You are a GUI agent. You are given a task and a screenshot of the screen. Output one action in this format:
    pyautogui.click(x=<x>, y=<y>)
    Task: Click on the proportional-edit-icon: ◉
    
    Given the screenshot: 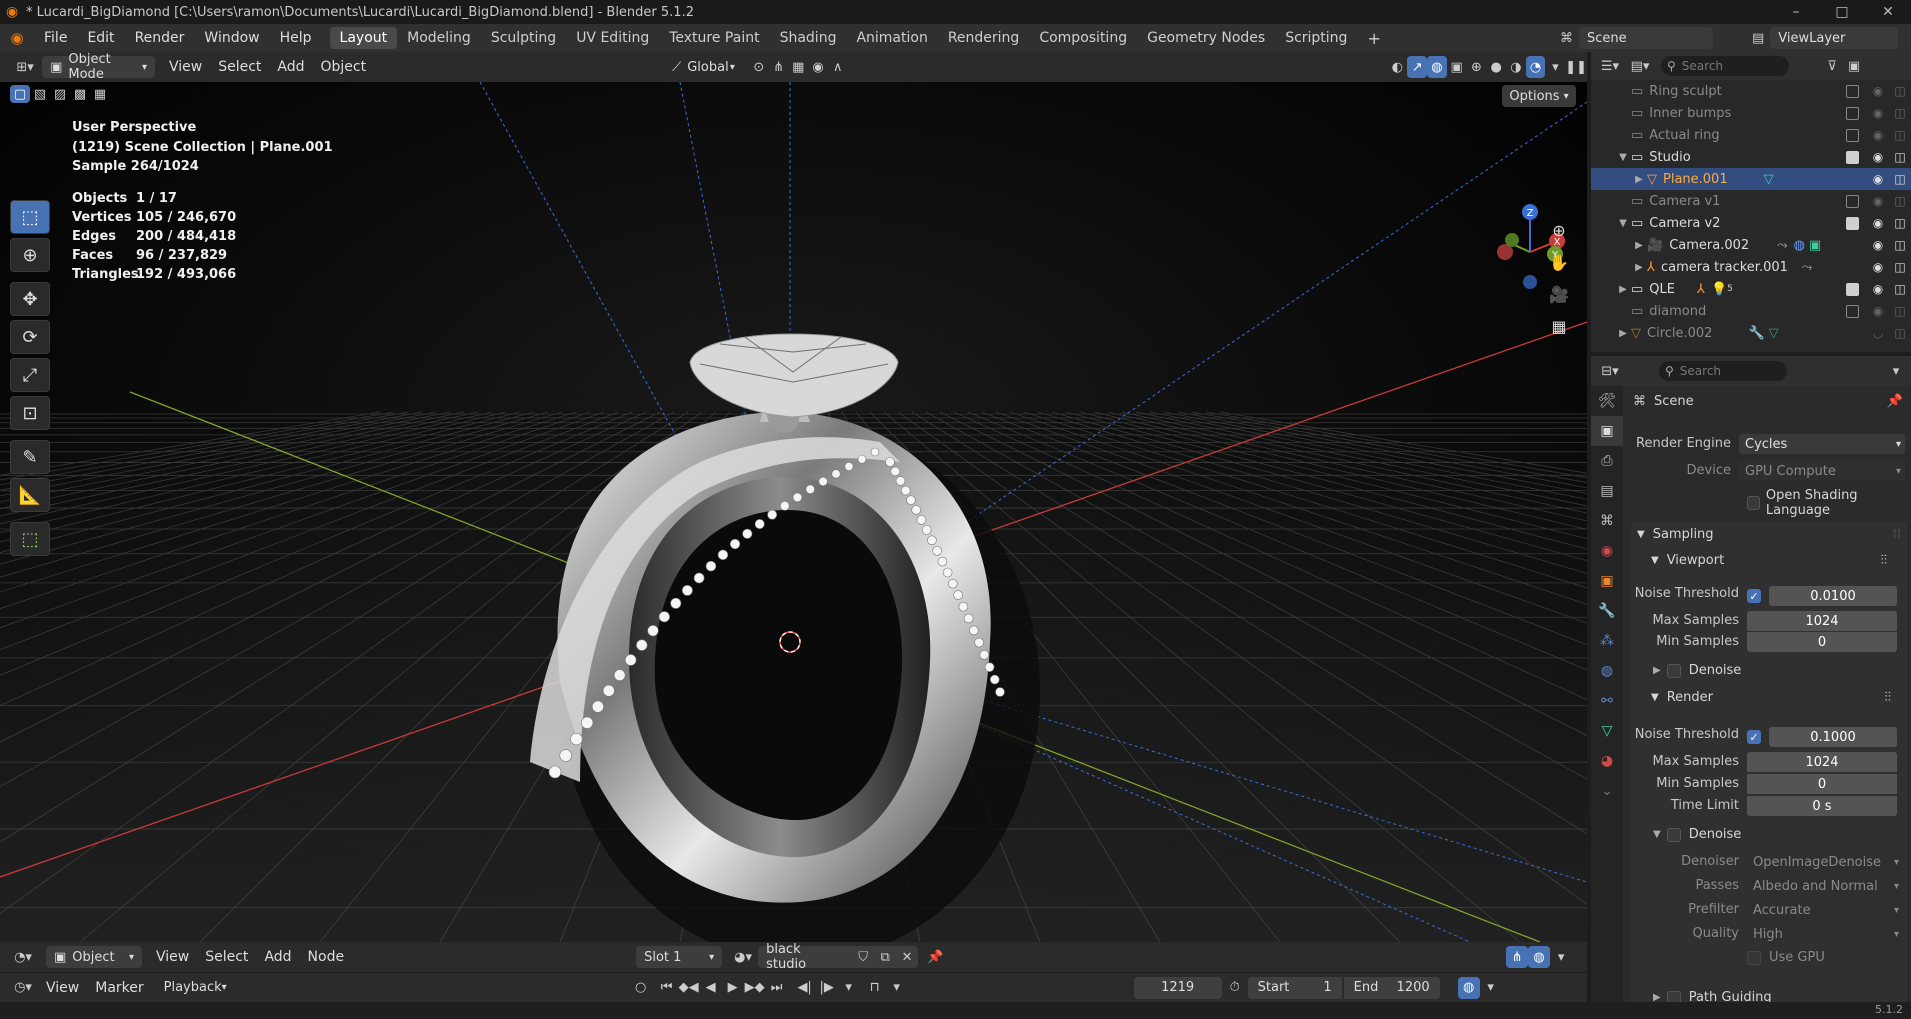 What is the action you would take?
    pyautogui.click(x=818, y=67)
    